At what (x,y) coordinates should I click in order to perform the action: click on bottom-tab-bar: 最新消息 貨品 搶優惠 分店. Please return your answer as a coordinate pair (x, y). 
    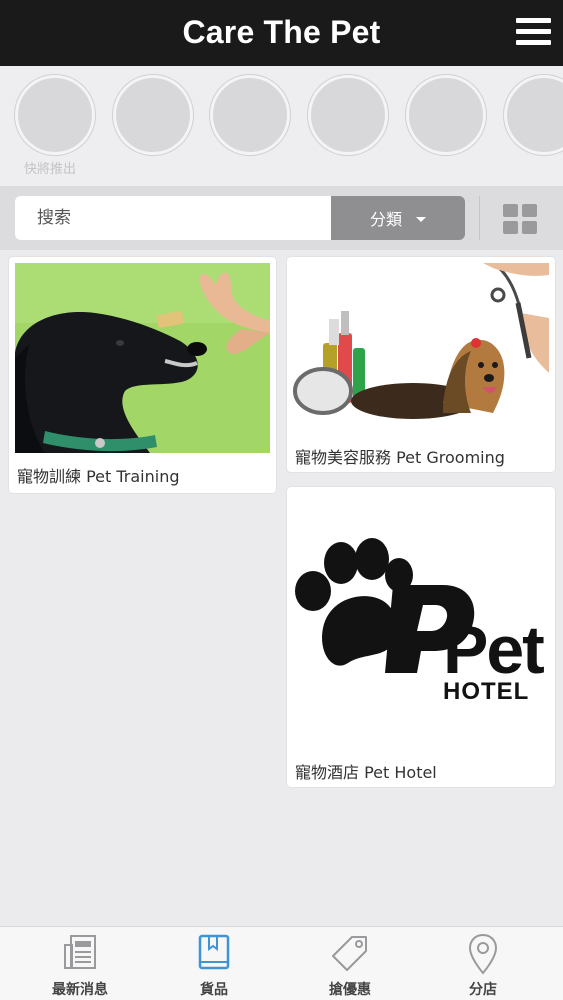
    Looking at the image, I should click on (281, 963).